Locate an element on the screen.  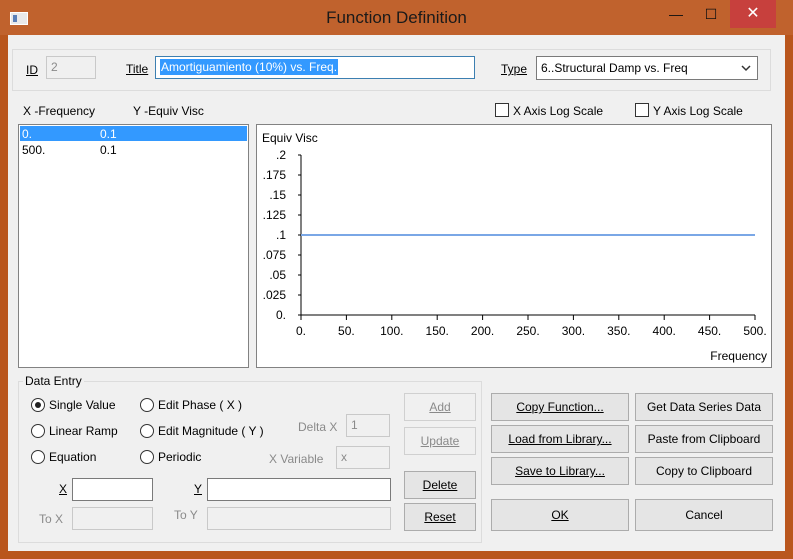
title-input: Amortiguamiento (10%) vs. Freq. is located at coordinates (315, 67).